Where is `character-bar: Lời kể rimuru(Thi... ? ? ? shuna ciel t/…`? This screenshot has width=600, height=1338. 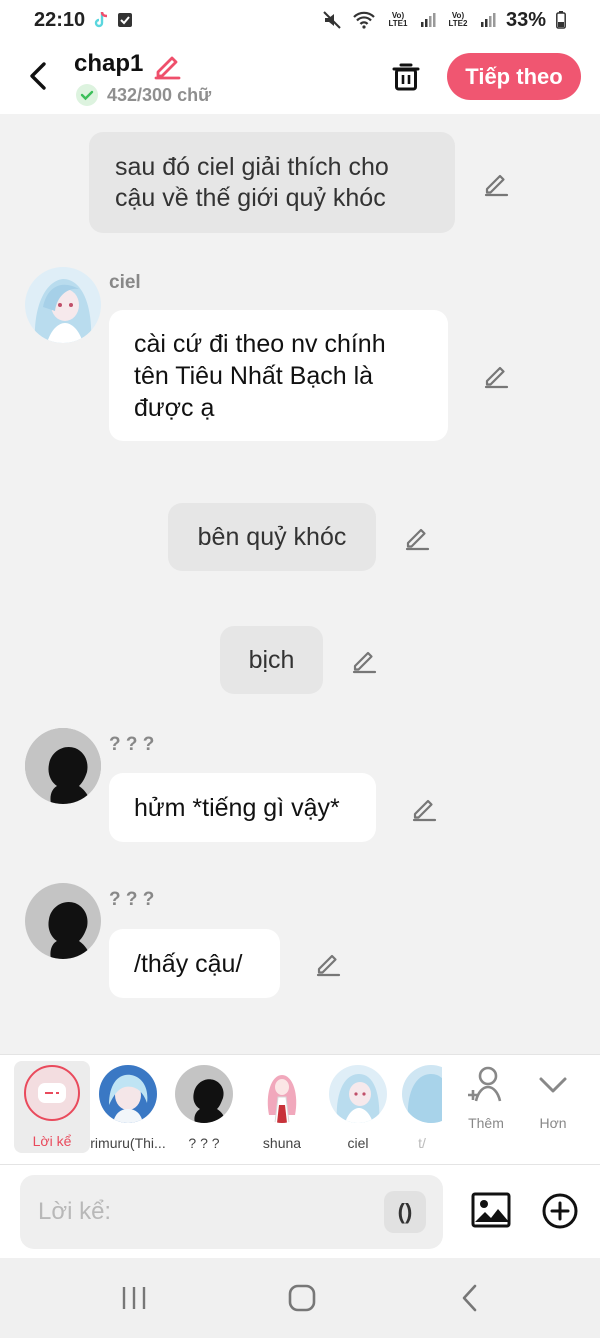 character-bar: Lời kể rimuru(Thi... ? ? ? shuna ciel t/… is located at coordinates (300, 1109).